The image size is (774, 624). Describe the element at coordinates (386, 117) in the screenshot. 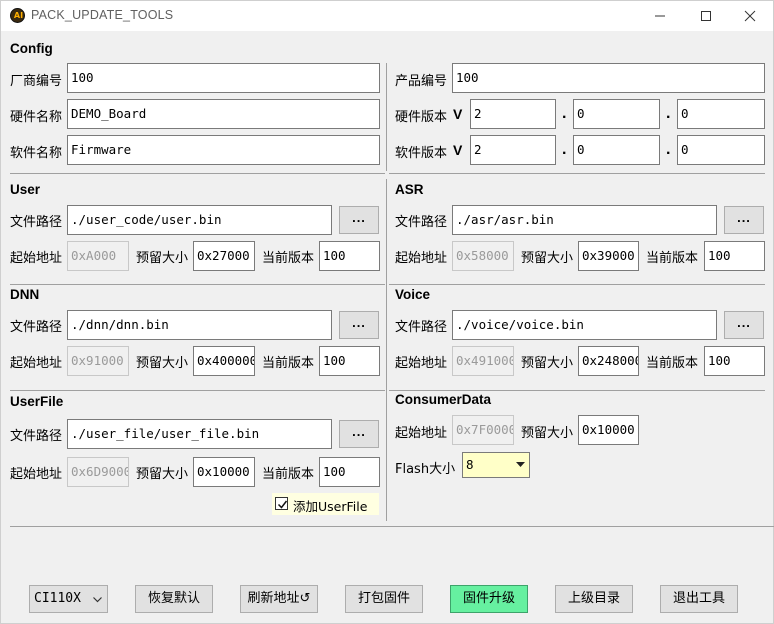

I see `config-divider` at that location.